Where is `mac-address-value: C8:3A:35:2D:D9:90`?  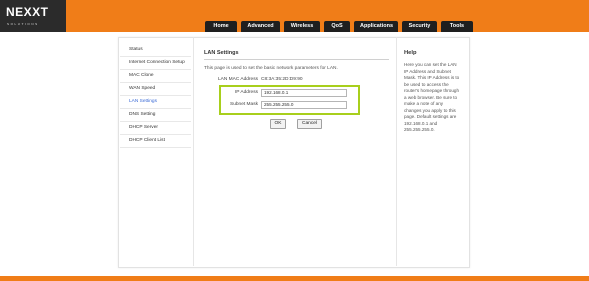 mac-address-value: C8:3A:35:2D:D9:90 is located at coordinates (282, 79).